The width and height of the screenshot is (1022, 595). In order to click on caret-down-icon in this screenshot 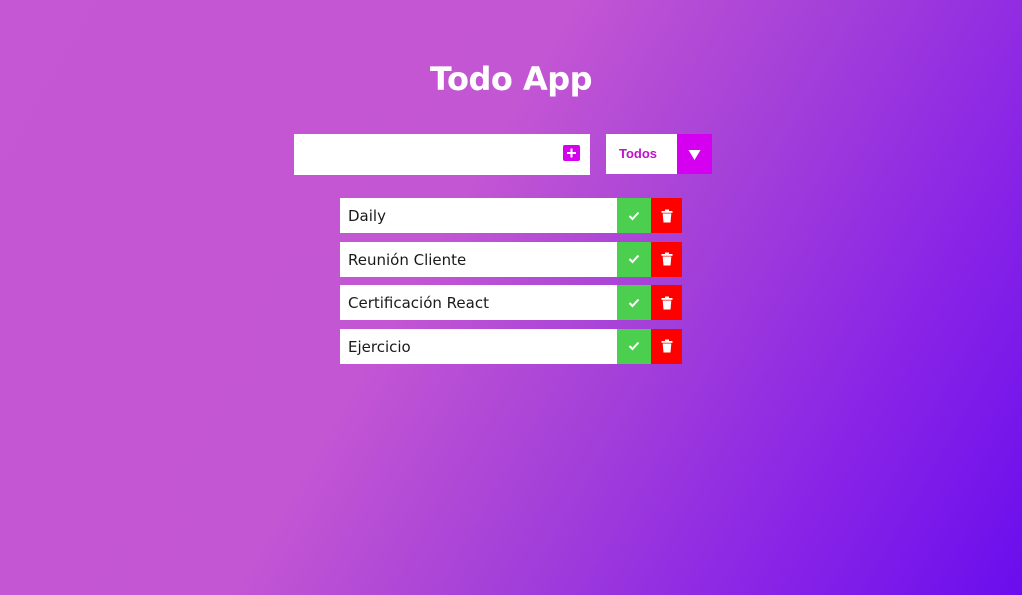, I will do `click(694, 155)`.